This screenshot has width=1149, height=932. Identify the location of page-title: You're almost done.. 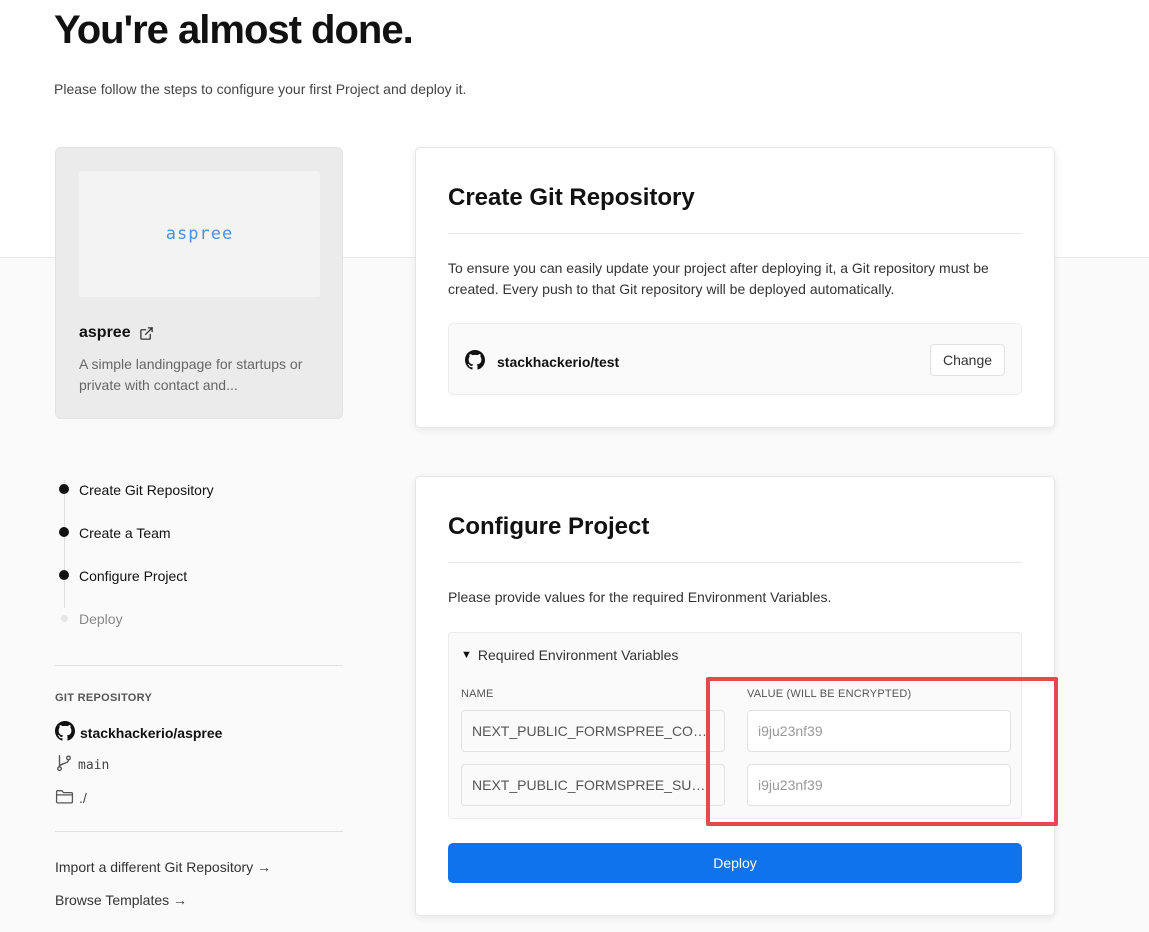
(234, 30).